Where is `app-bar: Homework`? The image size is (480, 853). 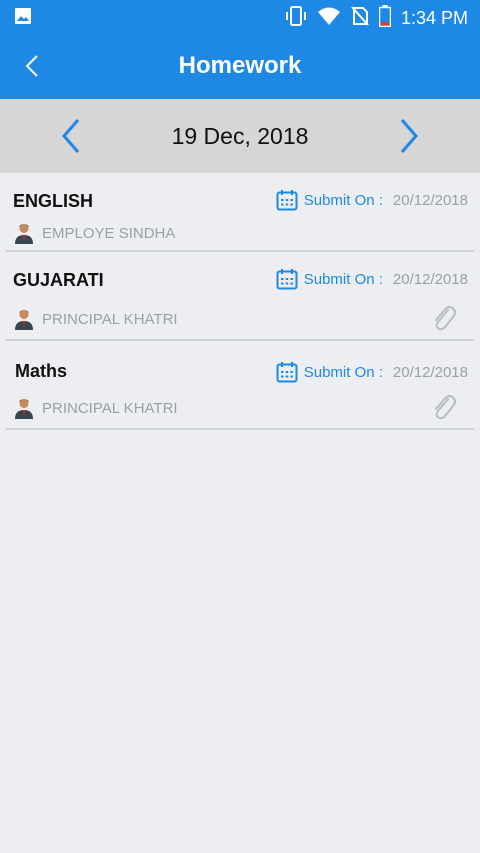
app-bar: Homework is located at coordinates (240, 66).